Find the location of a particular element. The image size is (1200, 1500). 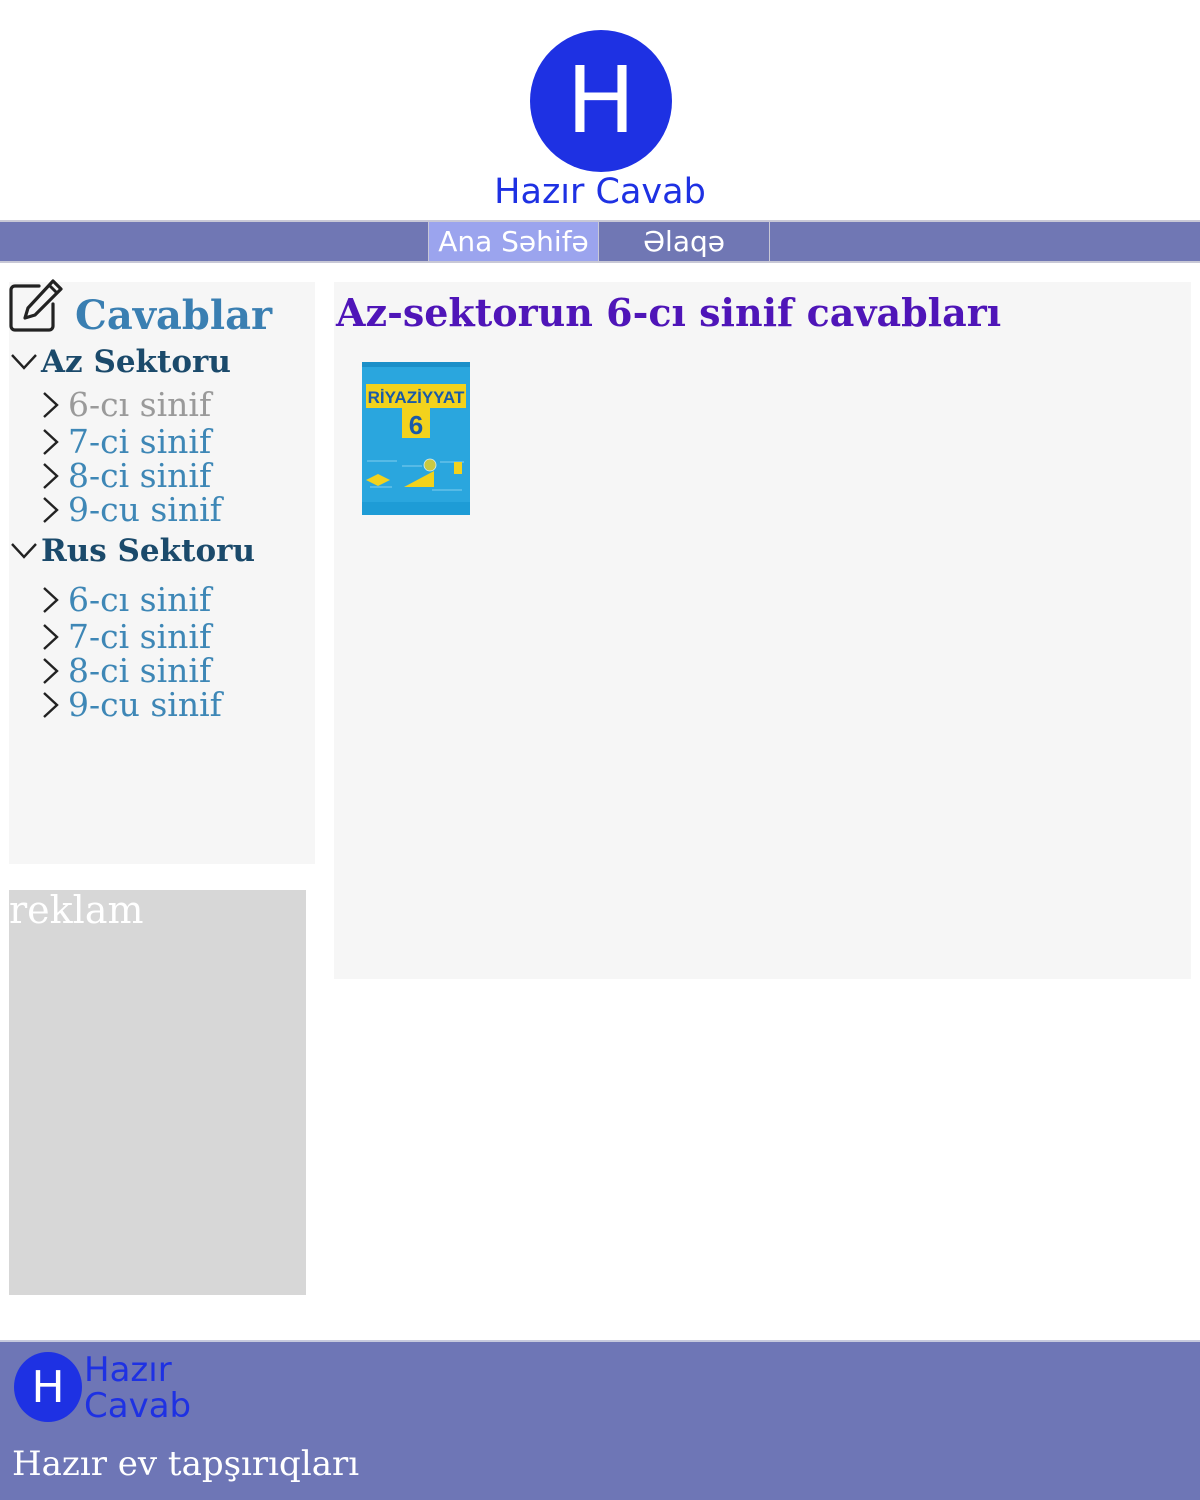

sidebar-header: Cavablar is located at coordinates (162, 310).